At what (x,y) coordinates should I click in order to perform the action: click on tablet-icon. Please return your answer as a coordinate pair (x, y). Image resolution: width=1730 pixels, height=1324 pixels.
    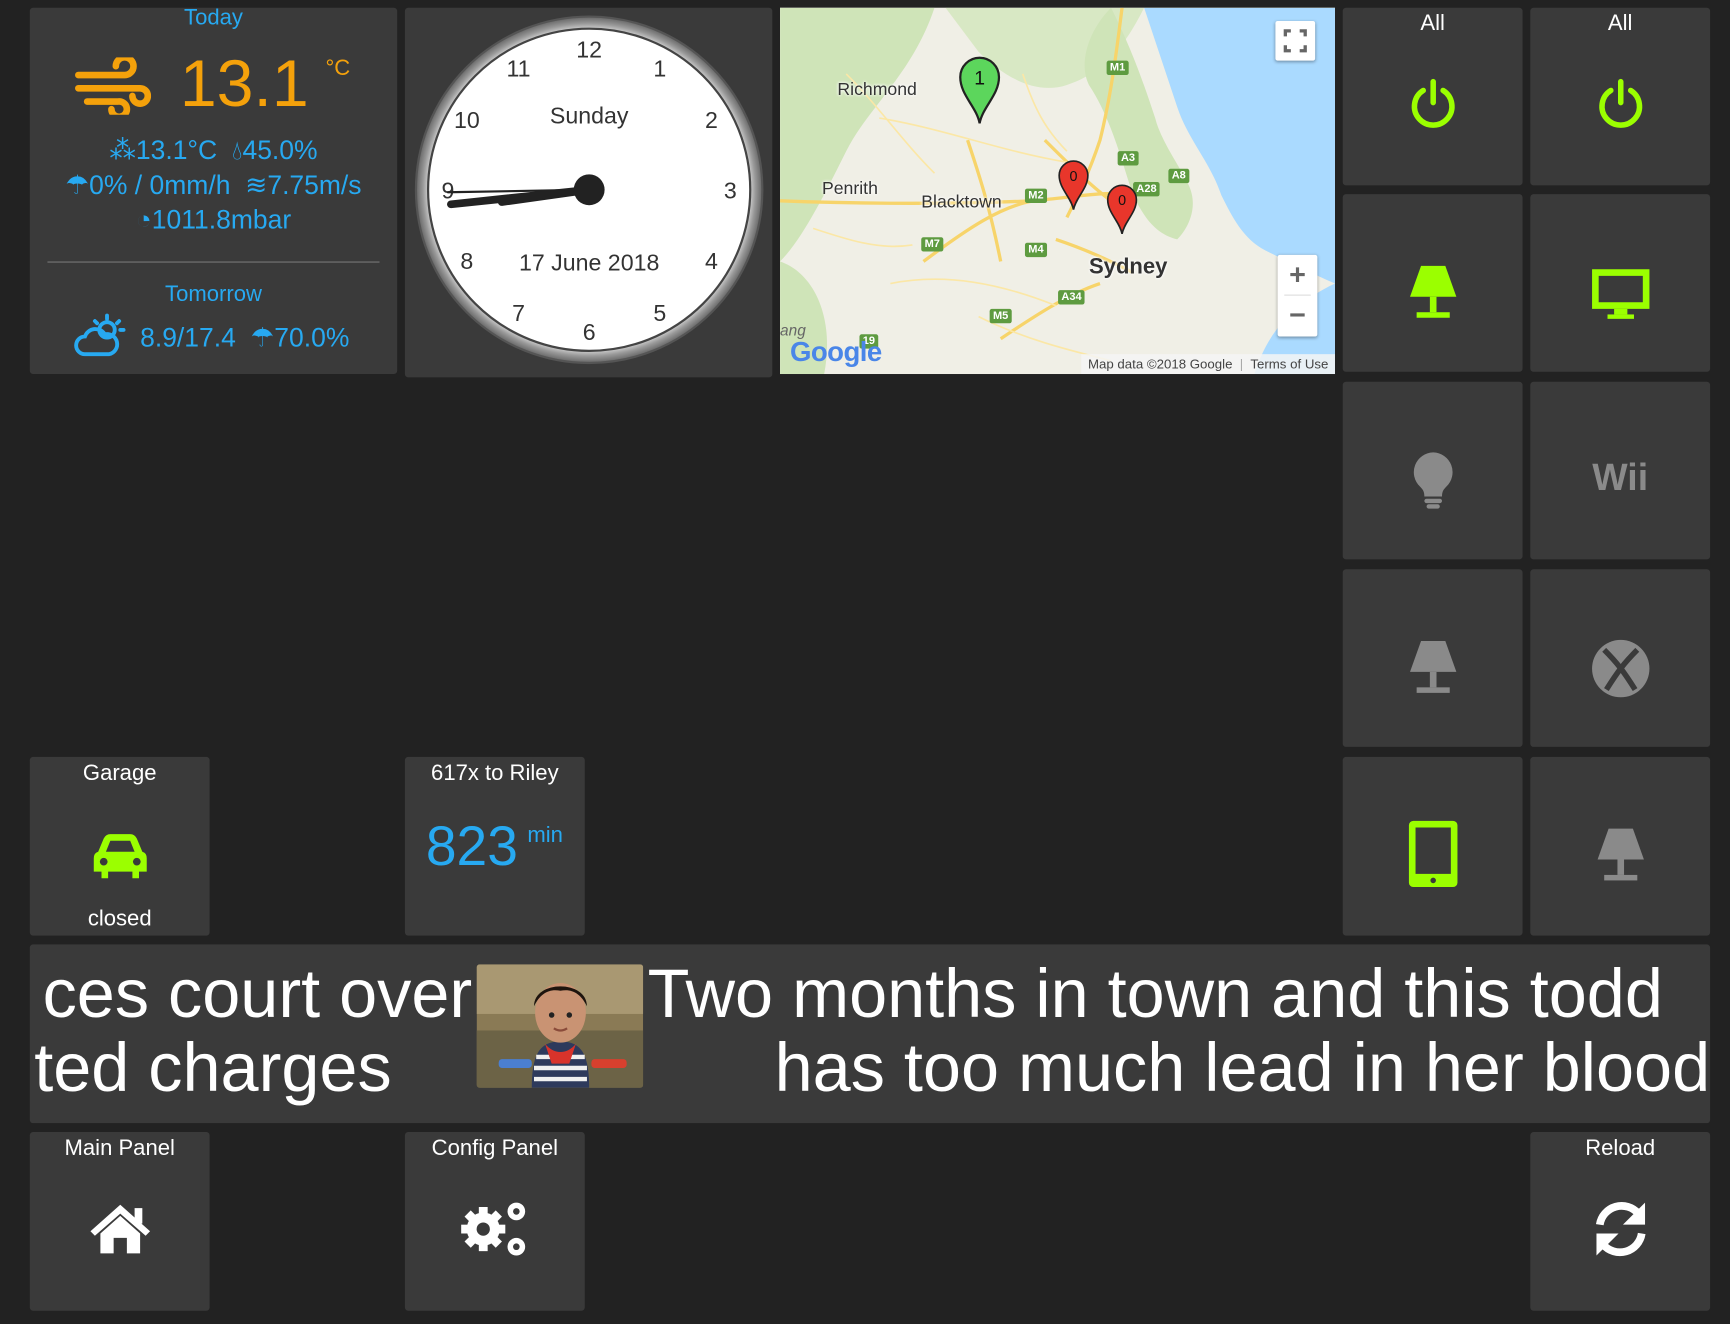
    Looking at the image, I should click on (1432, 854).